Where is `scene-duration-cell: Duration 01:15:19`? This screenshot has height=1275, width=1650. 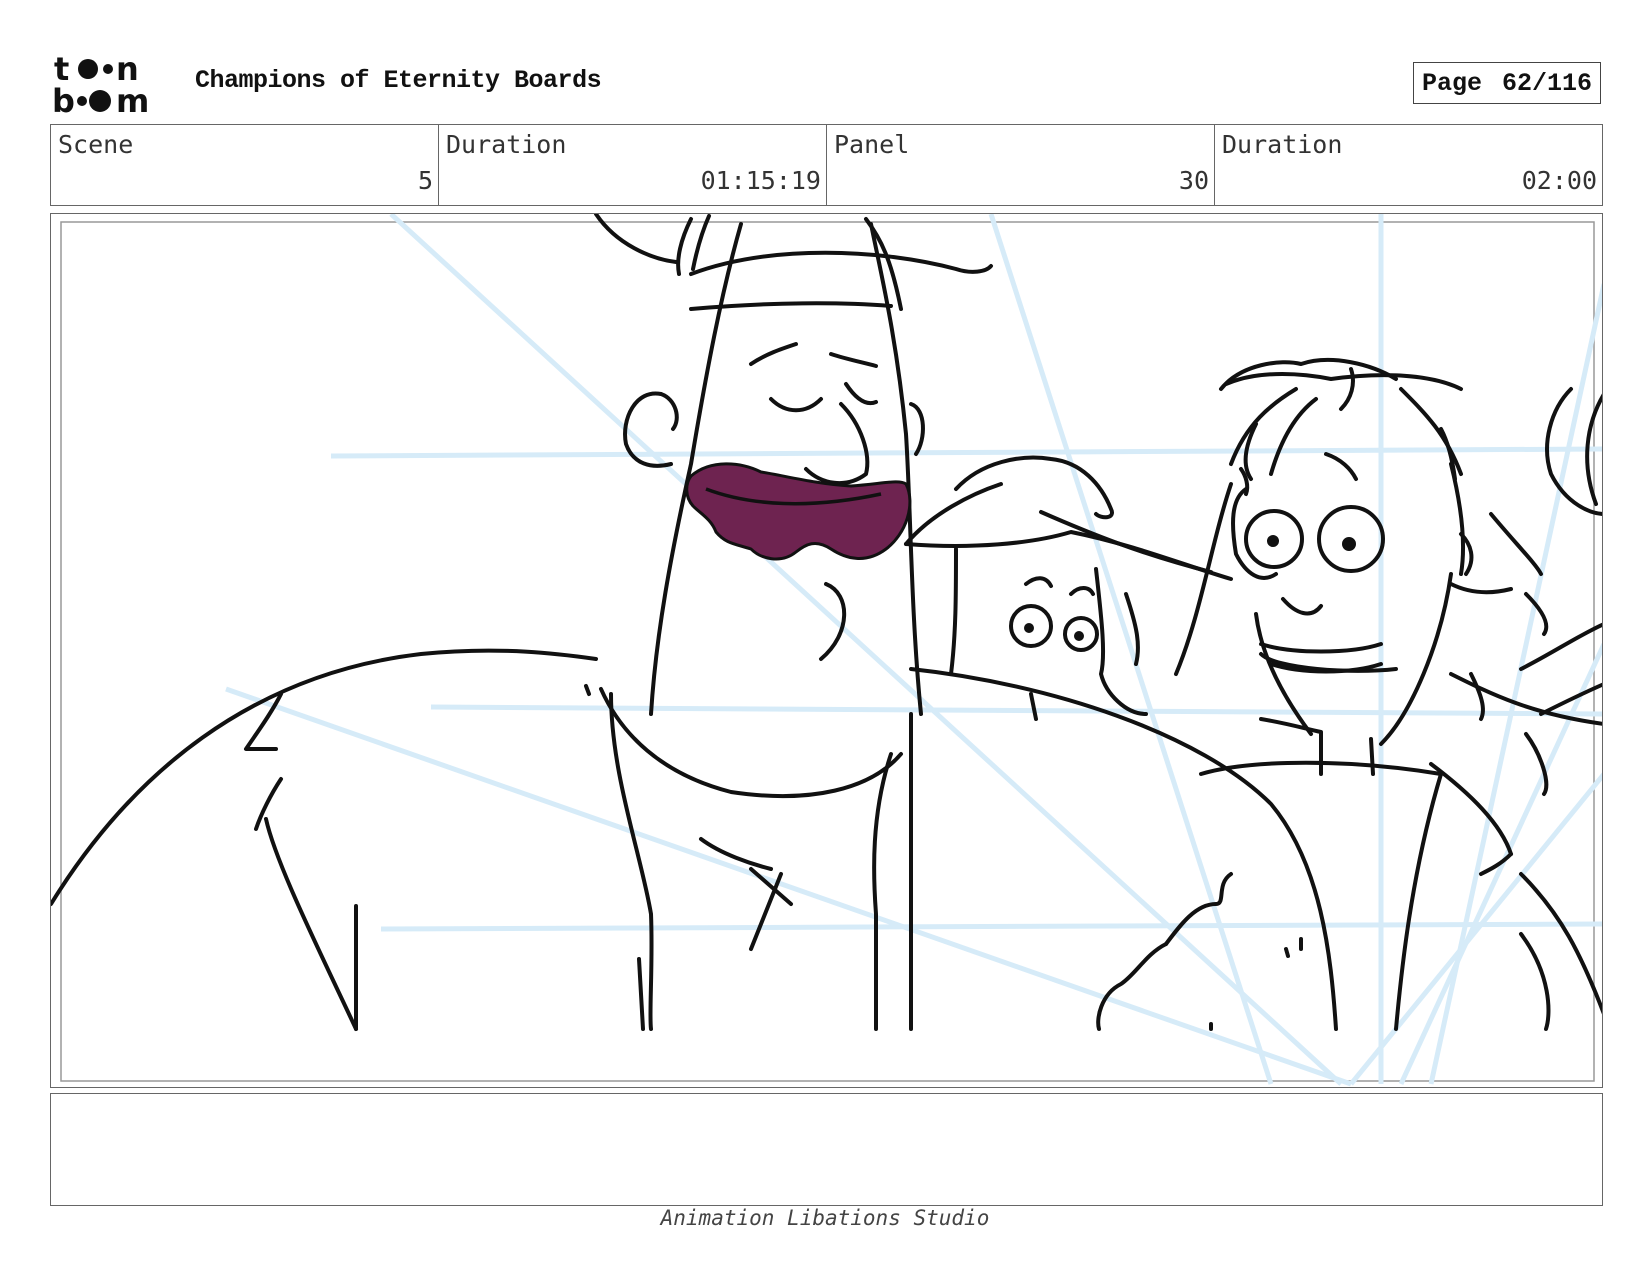
scene-duration-cell: Duration 01:15:19 is located at coordinates (633, 165).